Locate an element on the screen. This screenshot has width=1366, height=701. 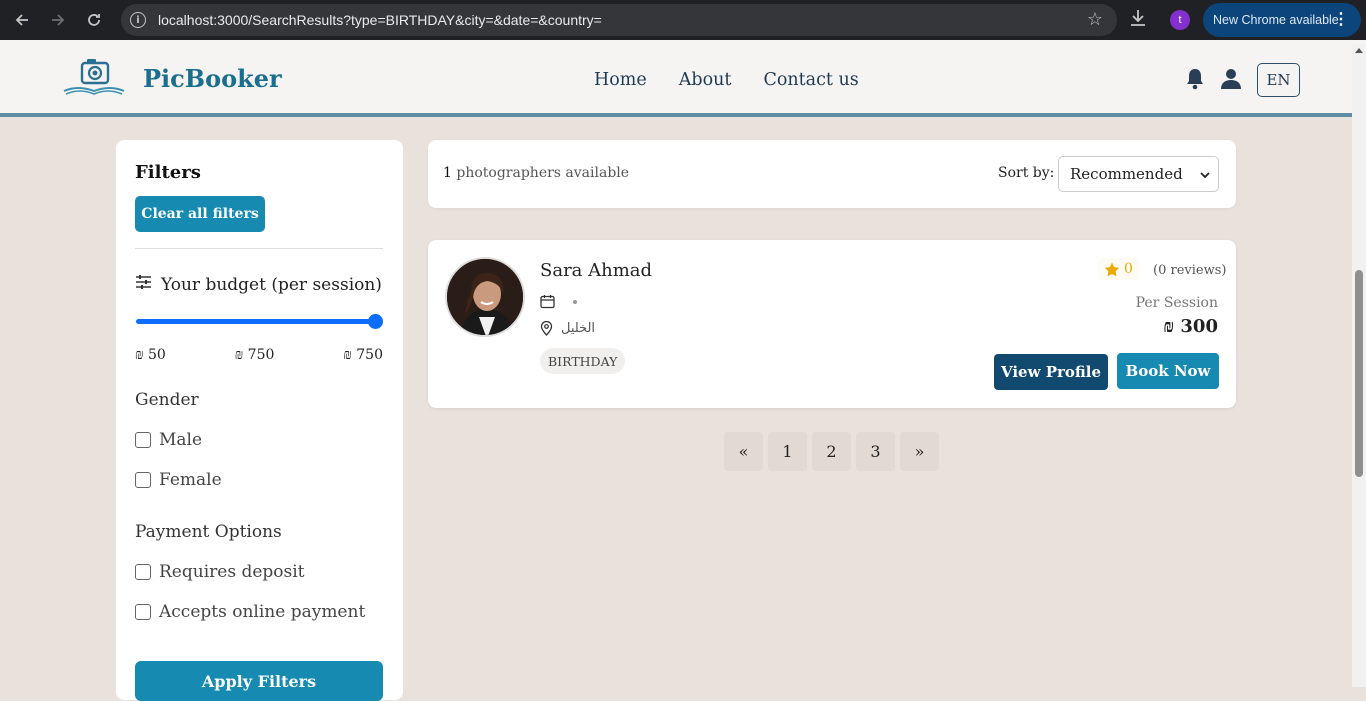
view-profile-button: View Profile is located at coordinates (1051, 372).